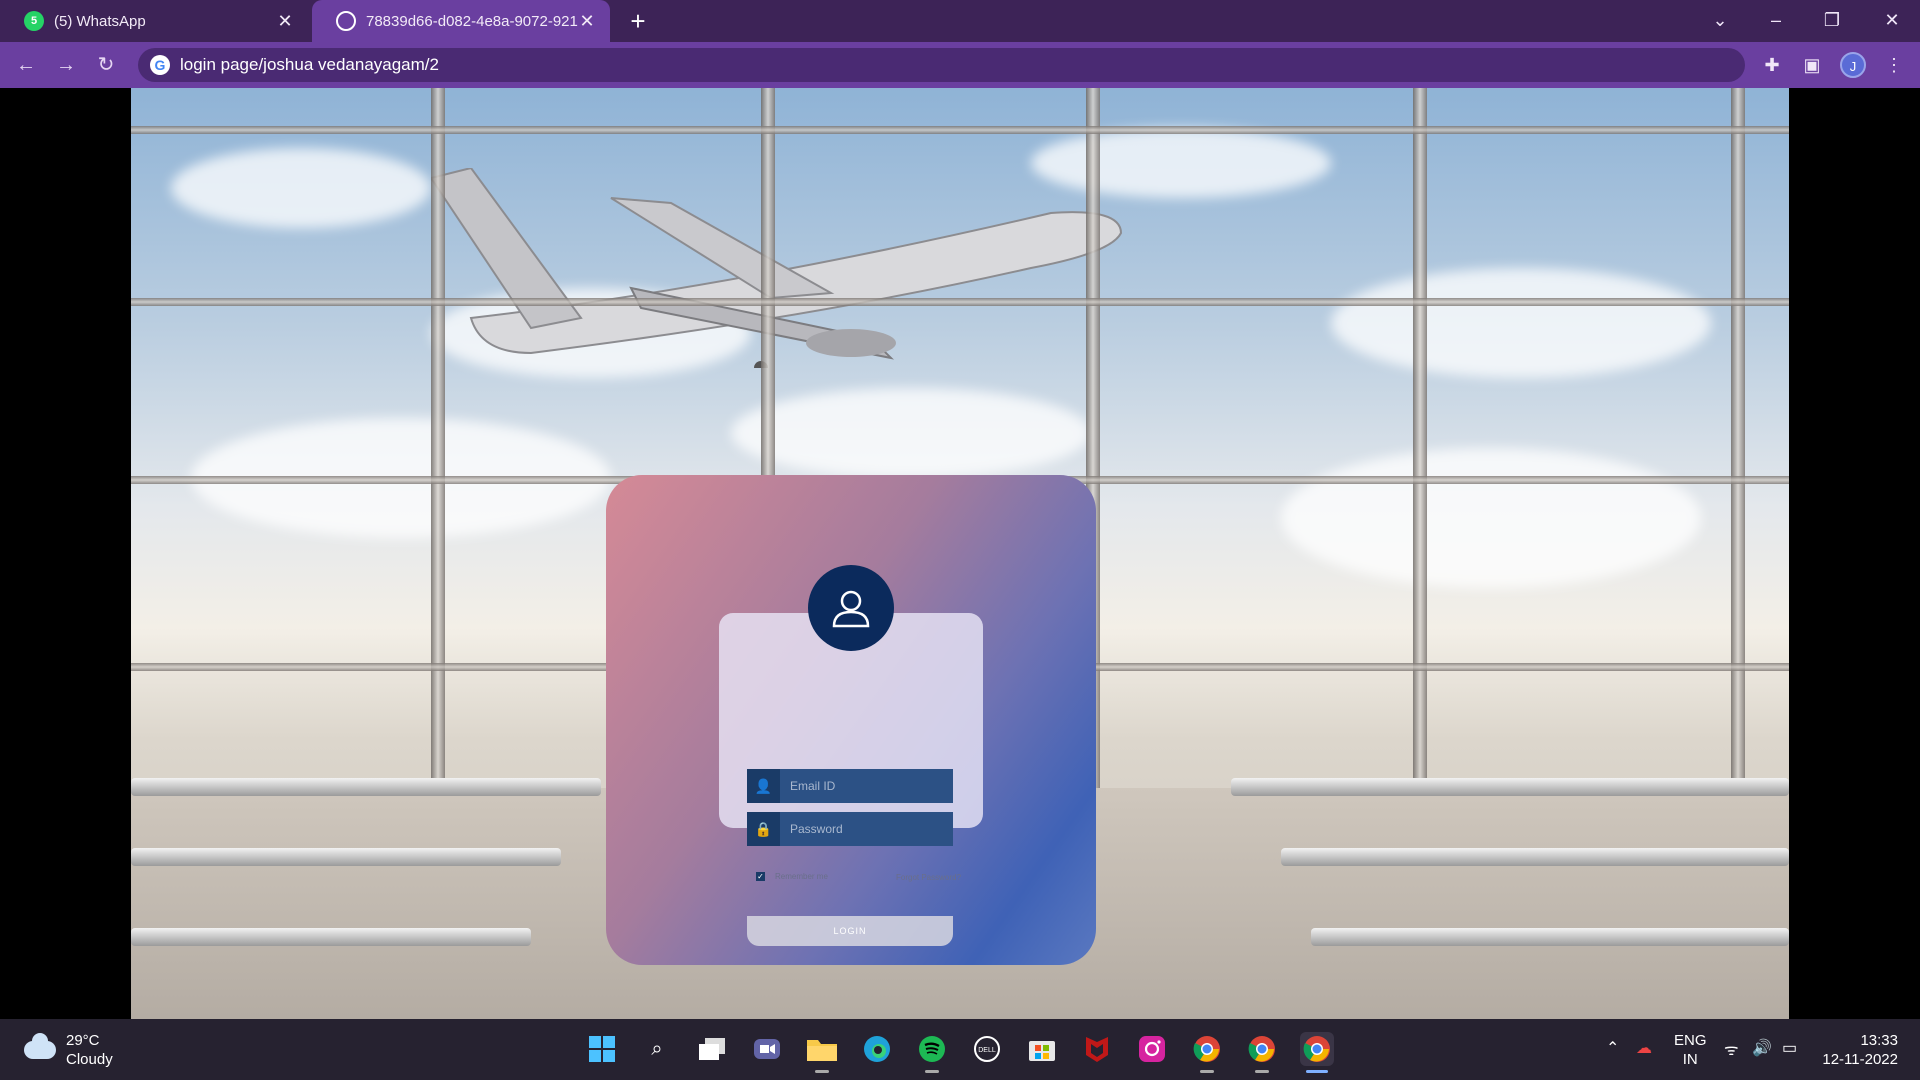 The width and height of the screenshot is (1920, 1080). What do you see at coordinates (1612, 1048) in the screenshot?
I see `chevron-up-icon: ⌃` at bounding box center [1612, 1048].